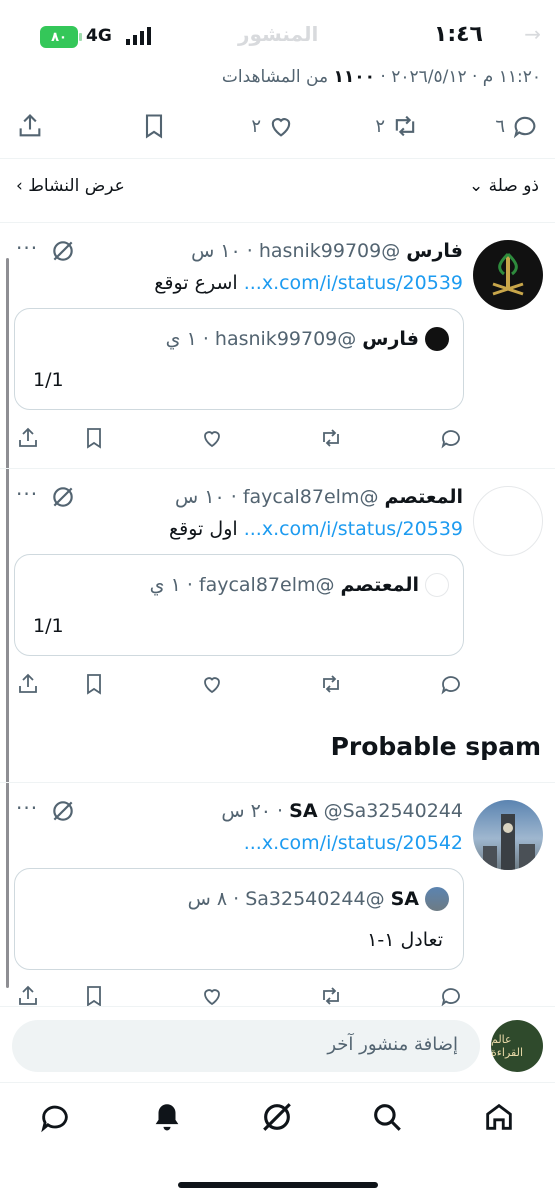  I want to click on reply-header: فارس @hasnik99709 · ١٠ س, so click(327, 251).